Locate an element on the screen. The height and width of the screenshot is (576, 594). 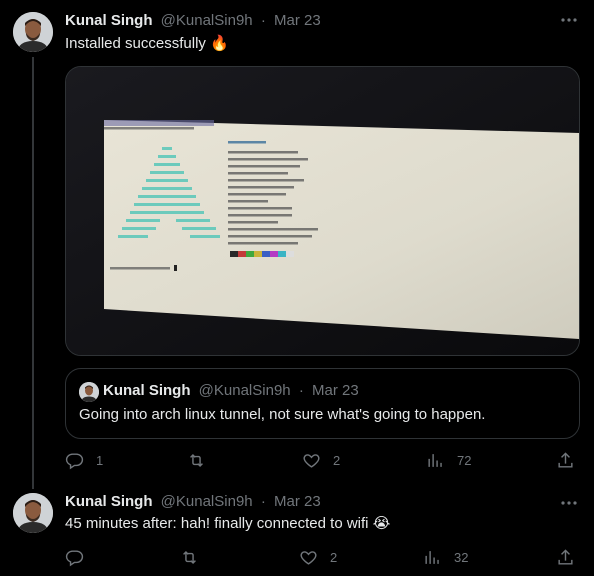
quoted-author-handle: @KunalSin9h is located at coordinates (244, 390).